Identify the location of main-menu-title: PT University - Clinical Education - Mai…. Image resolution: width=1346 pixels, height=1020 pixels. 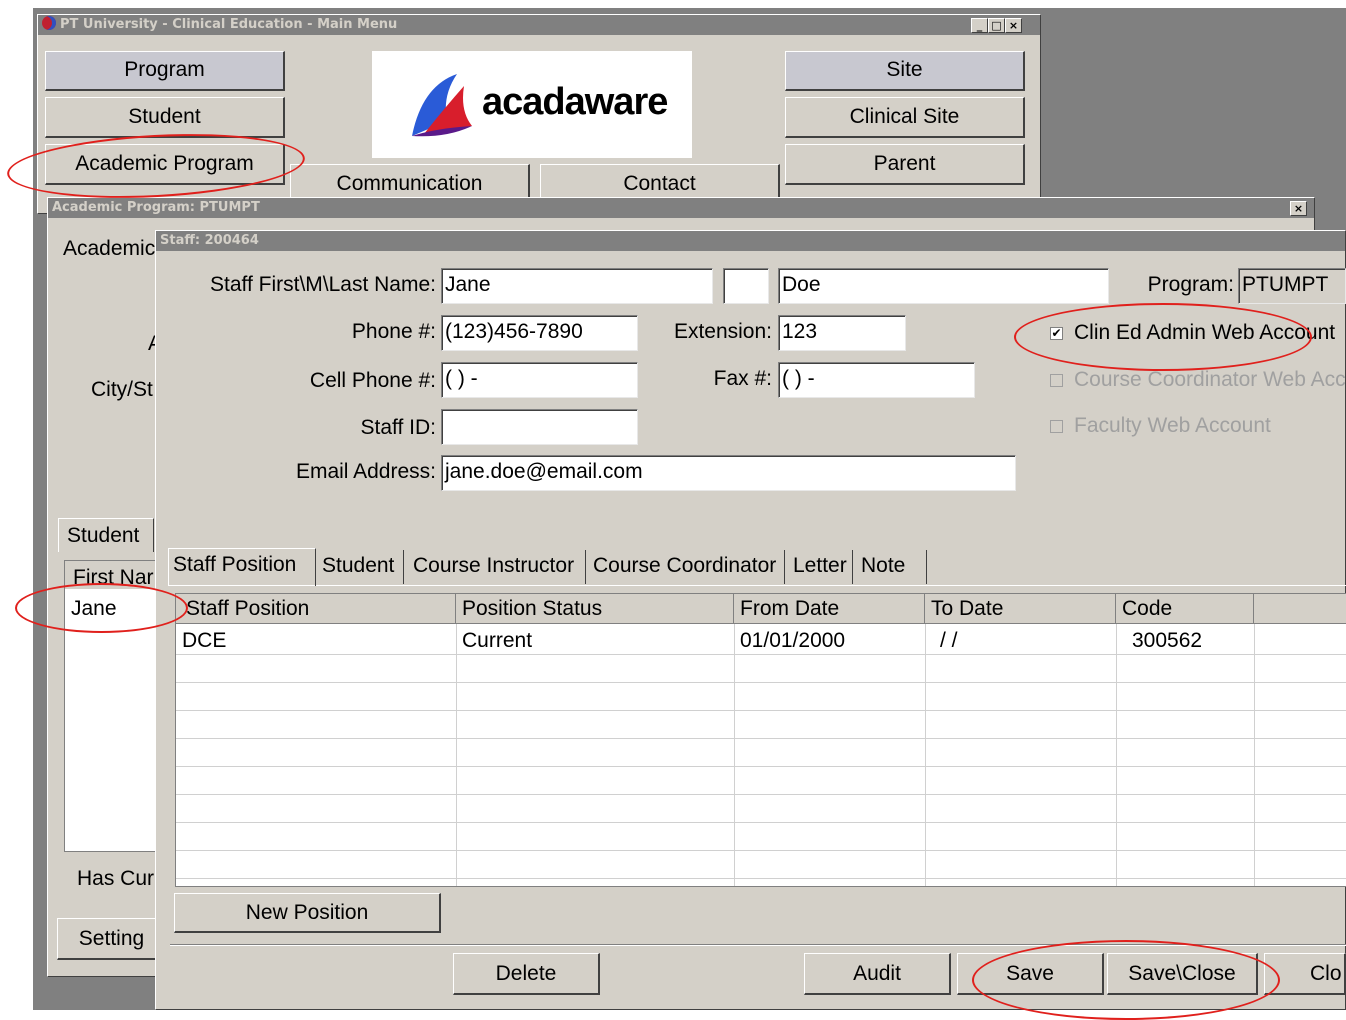
(229, 24).